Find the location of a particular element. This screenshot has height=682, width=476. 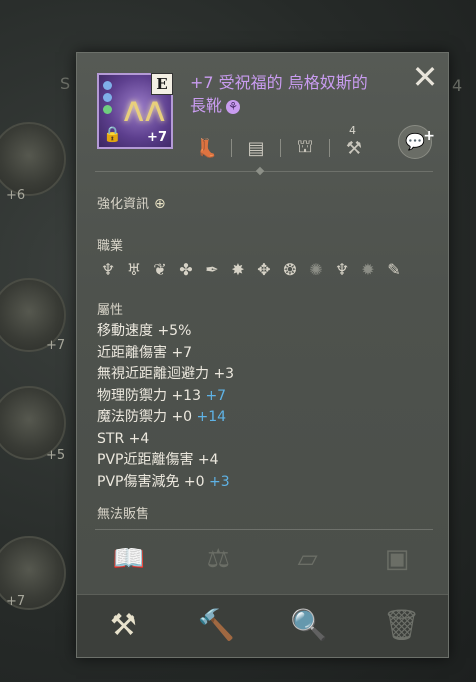

stat-line: PVP傷害減免 +0 +3 is located at coordinates (165, 483).